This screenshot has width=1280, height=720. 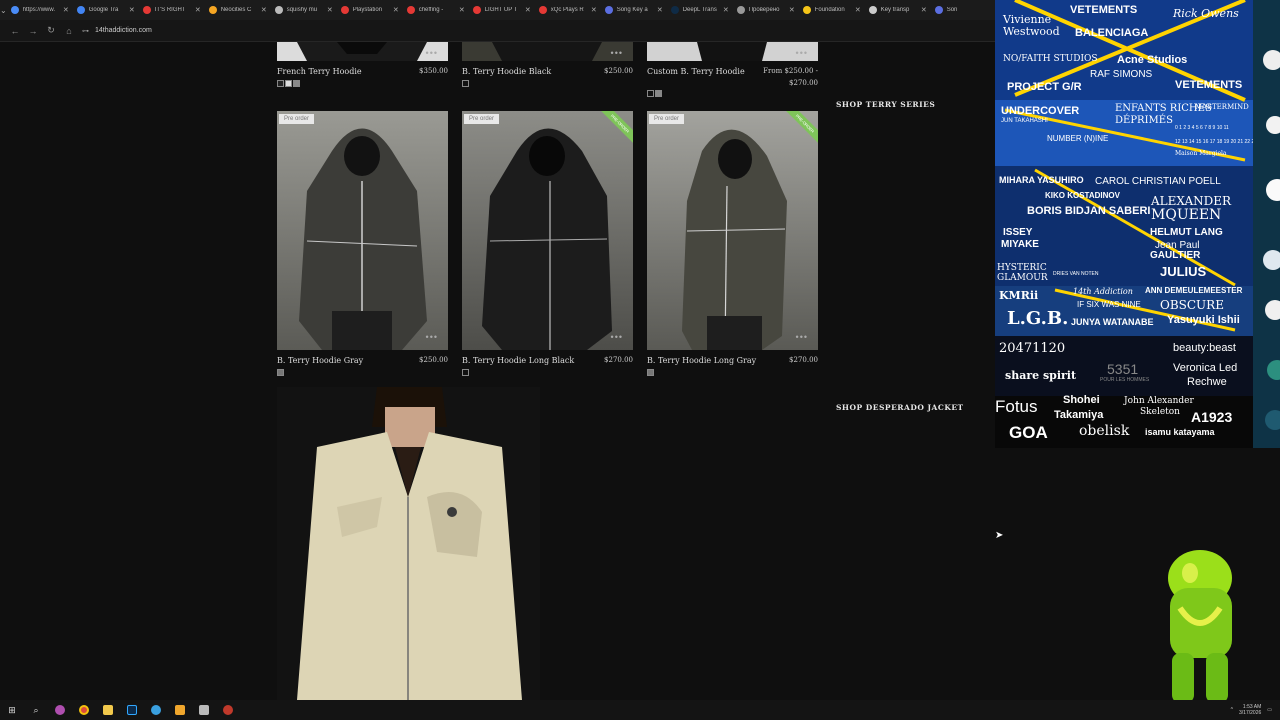 I want to click on browser-tab: https://www. ✕, so click(x=40, y=10).